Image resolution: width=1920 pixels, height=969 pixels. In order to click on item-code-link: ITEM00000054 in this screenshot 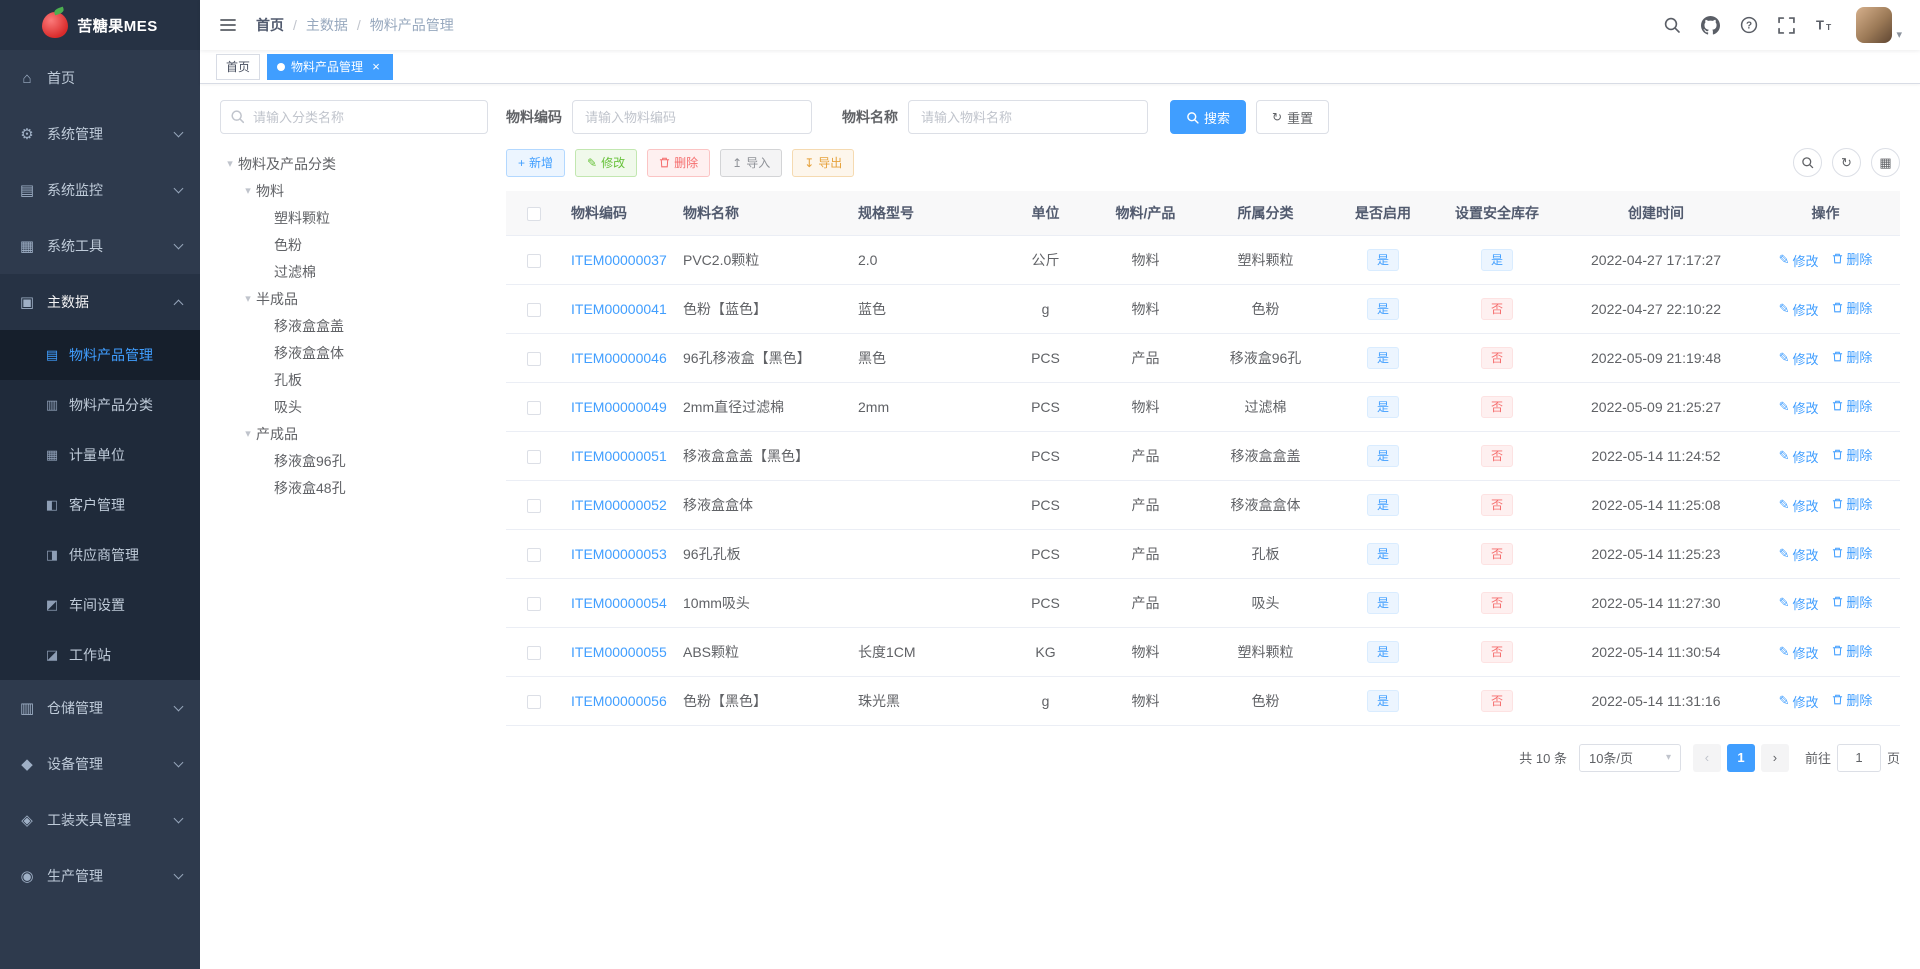, I will do `click(619, 603)`.